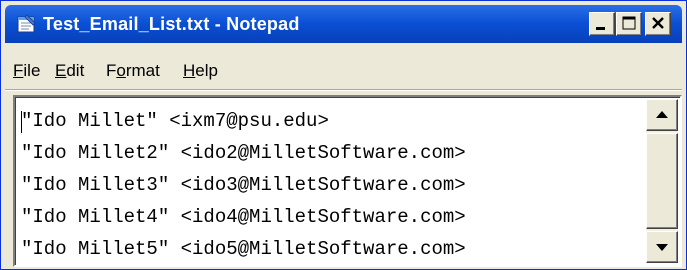 The image size is (687, 270). What do you see at coordinates (61, 70) in the screenshot?
I see `menu-edit-mnemonic: E` at bounding box center [61, 70].